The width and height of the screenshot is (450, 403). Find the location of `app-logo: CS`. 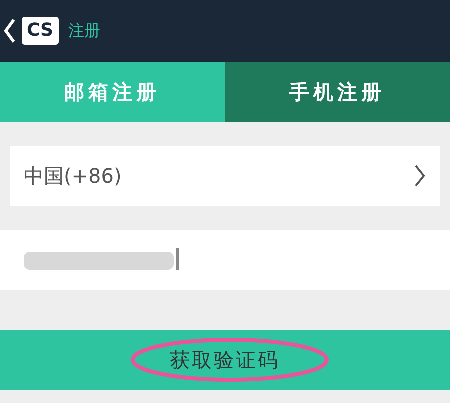

app-logo: CS is located at coordinates (40, 31).